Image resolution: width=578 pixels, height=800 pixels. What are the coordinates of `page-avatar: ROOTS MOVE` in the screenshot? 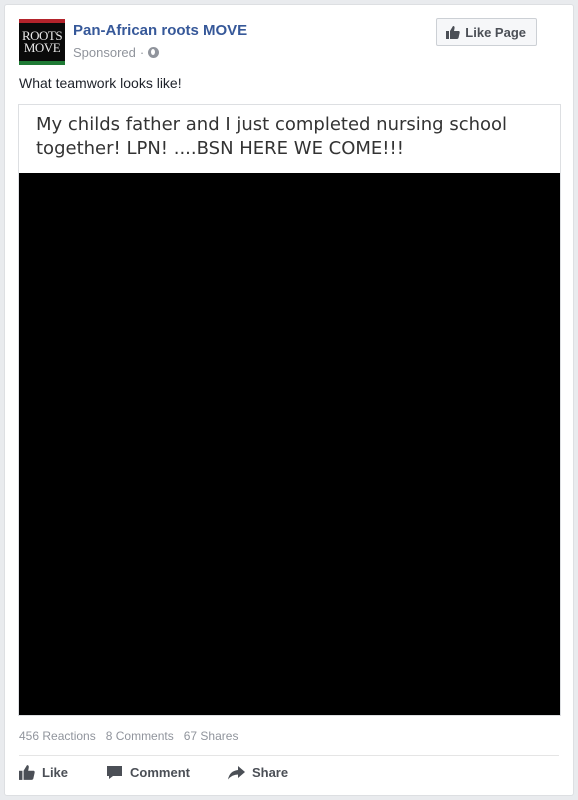 It's located at (42, 42).